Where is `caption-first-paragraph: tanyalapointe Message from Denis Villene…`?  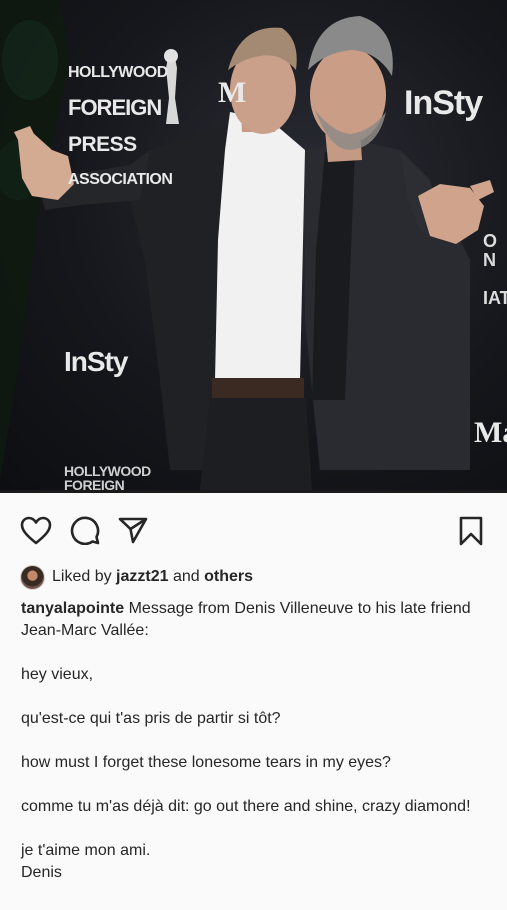 caption-first-paragraph: tanyalapointe Message from Denis Villene… is located at coordinates (256, 620).